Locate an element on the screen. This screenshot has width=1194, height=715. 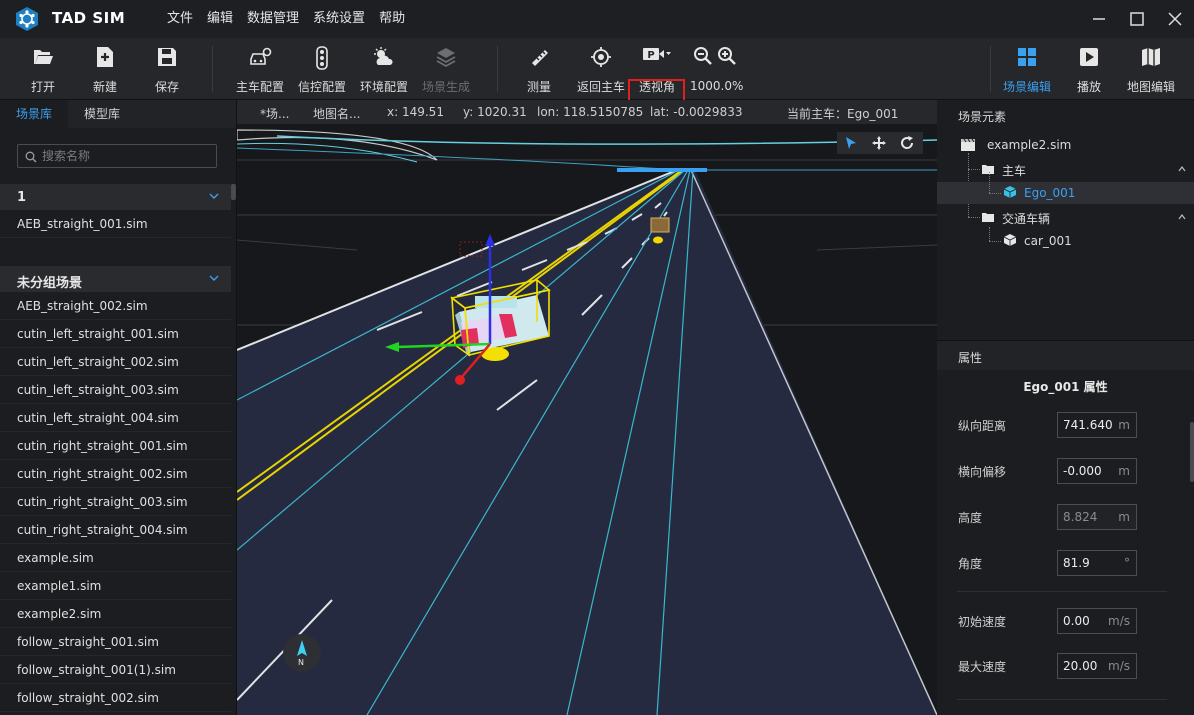
app-title: TAD SIM is located at coordinates (89, 18).